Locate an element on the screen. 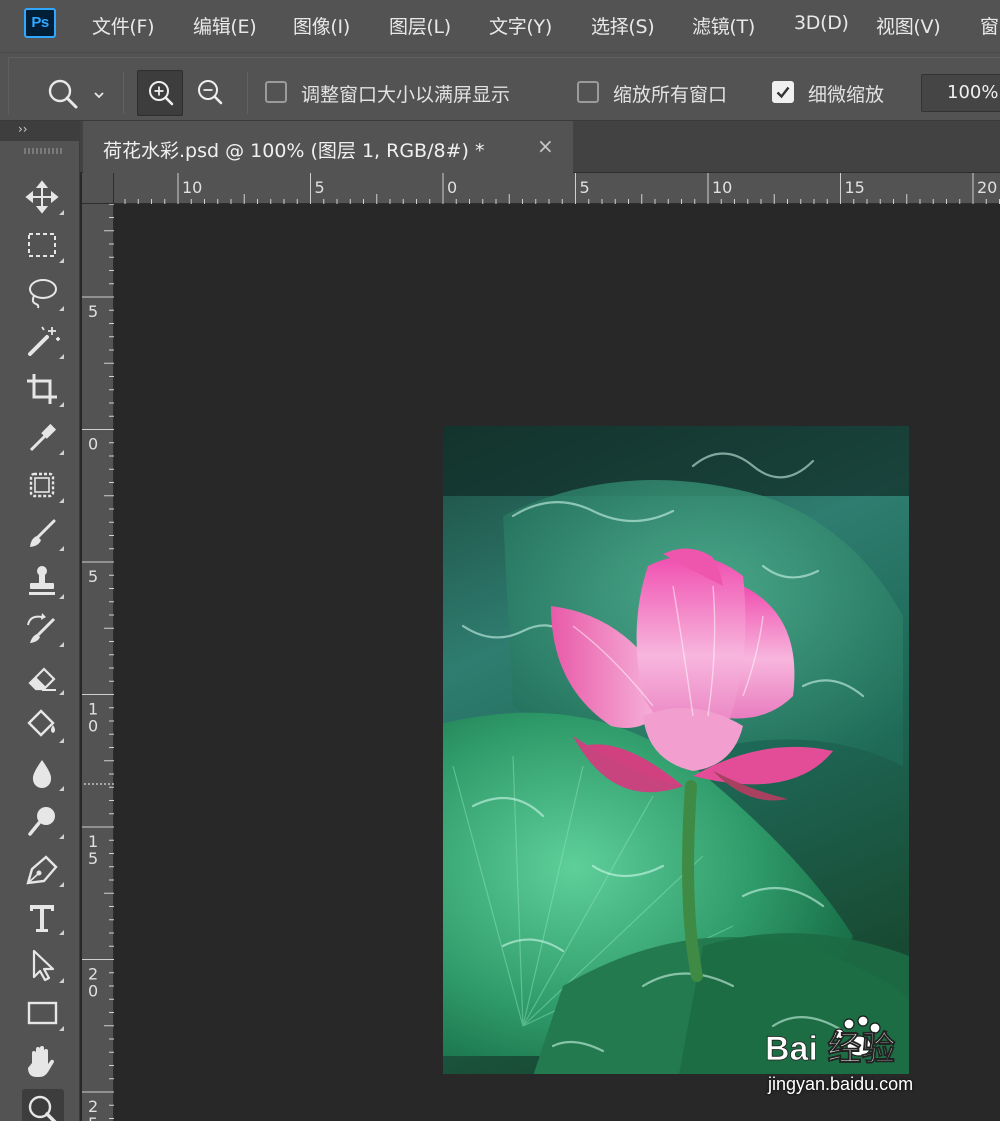 The image size is (1000, 1121). eyedropper-tool is located at coordinates (43, 438).